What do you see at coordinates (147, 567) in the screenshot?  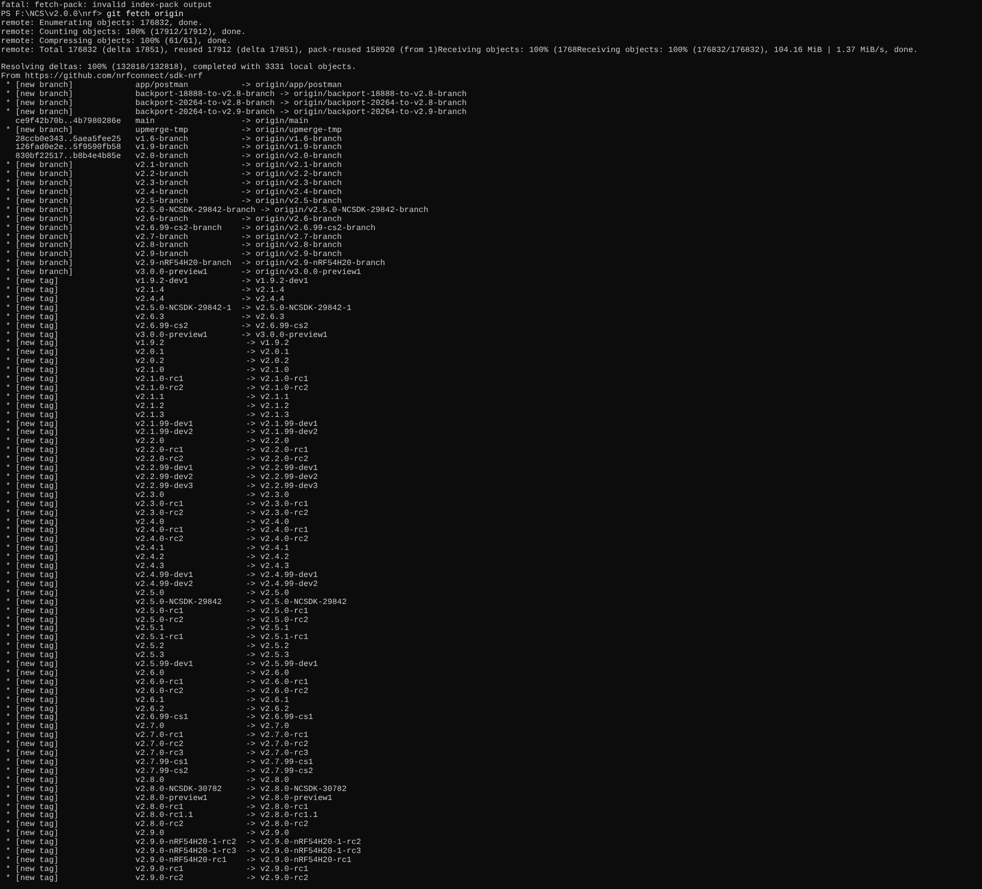 I see `terminal-line: * [new tag] v2.4.3 -> v2.4.3` at bounding box center [147, 567].